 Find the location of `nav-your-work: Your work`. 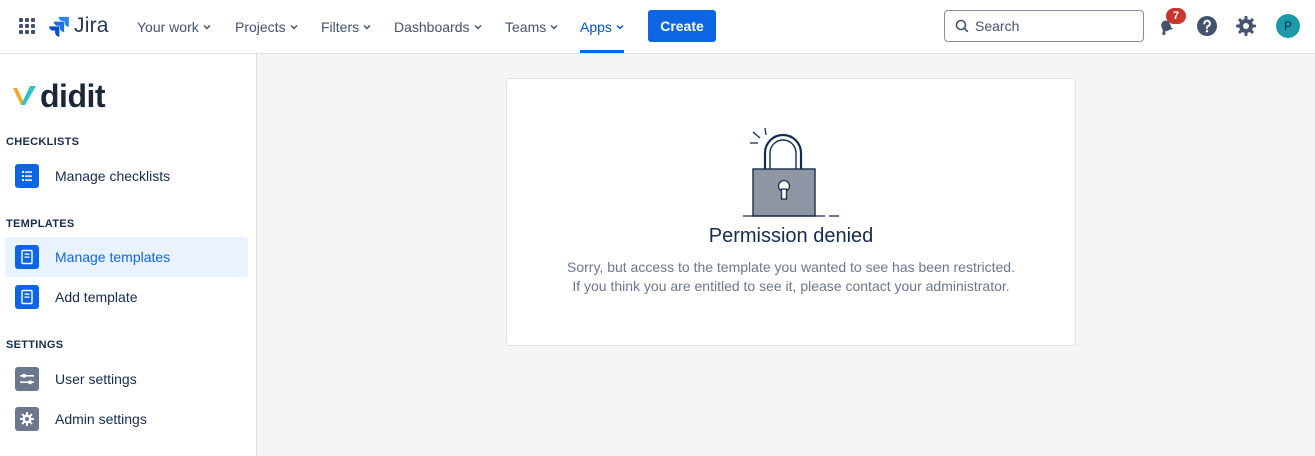

nav-your-work: Your work is located at coordinates (174, 26).